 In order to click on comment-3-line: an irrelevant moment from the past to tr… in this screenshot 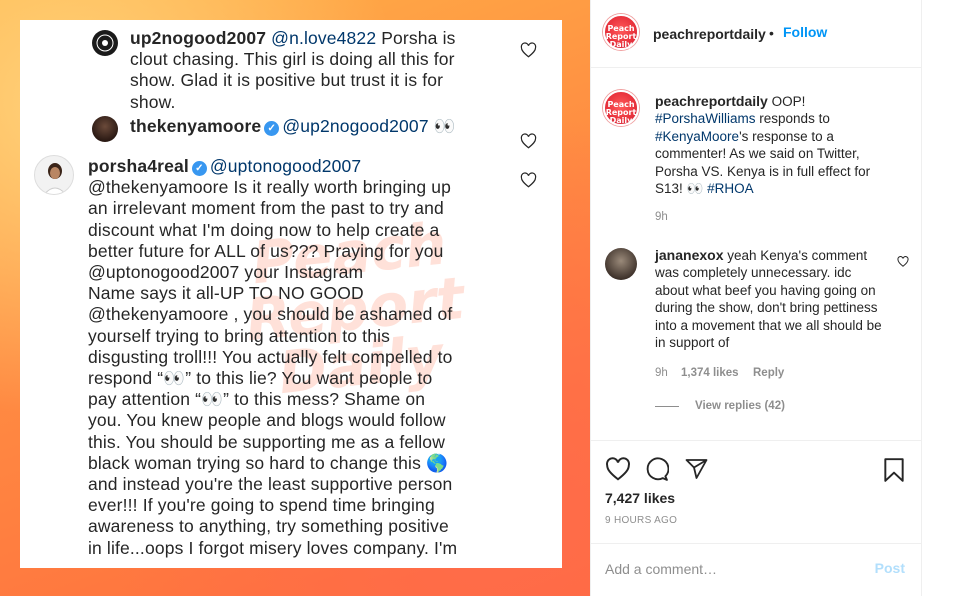, I will do `click(266, 208)`.